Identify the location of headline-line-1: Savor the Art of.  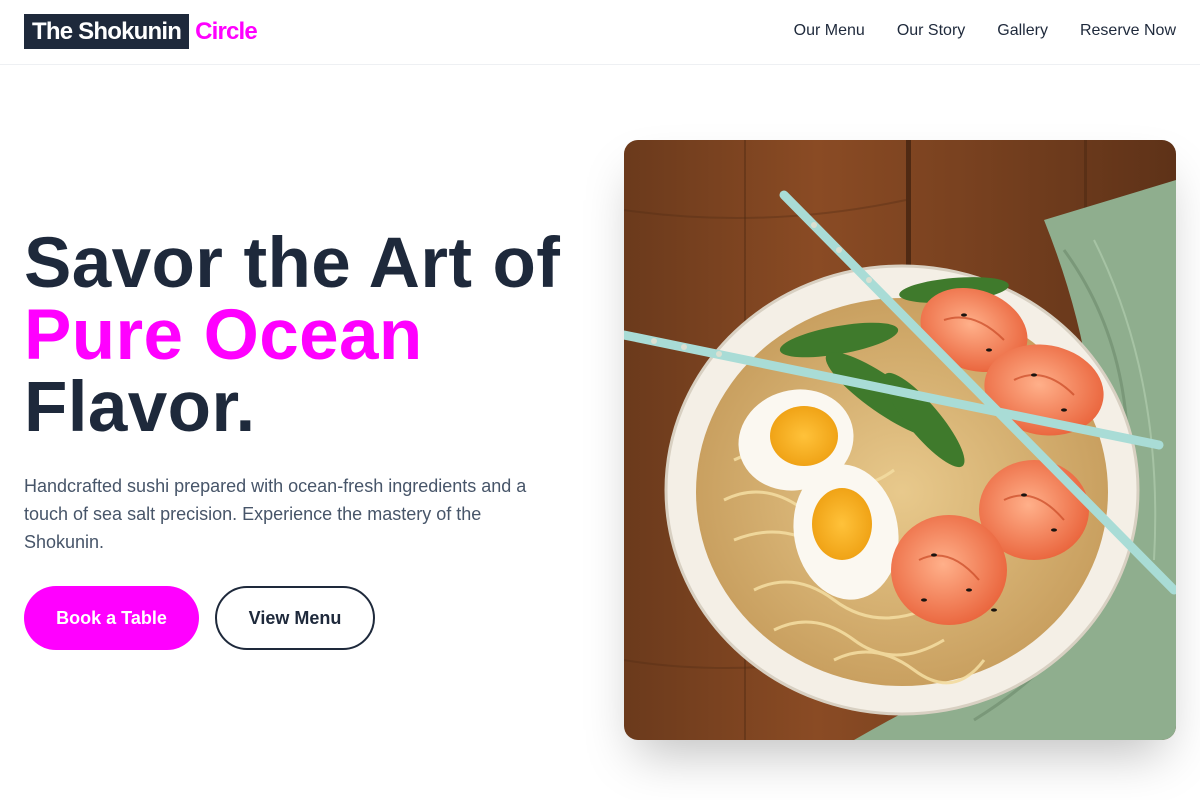
(292, 263).